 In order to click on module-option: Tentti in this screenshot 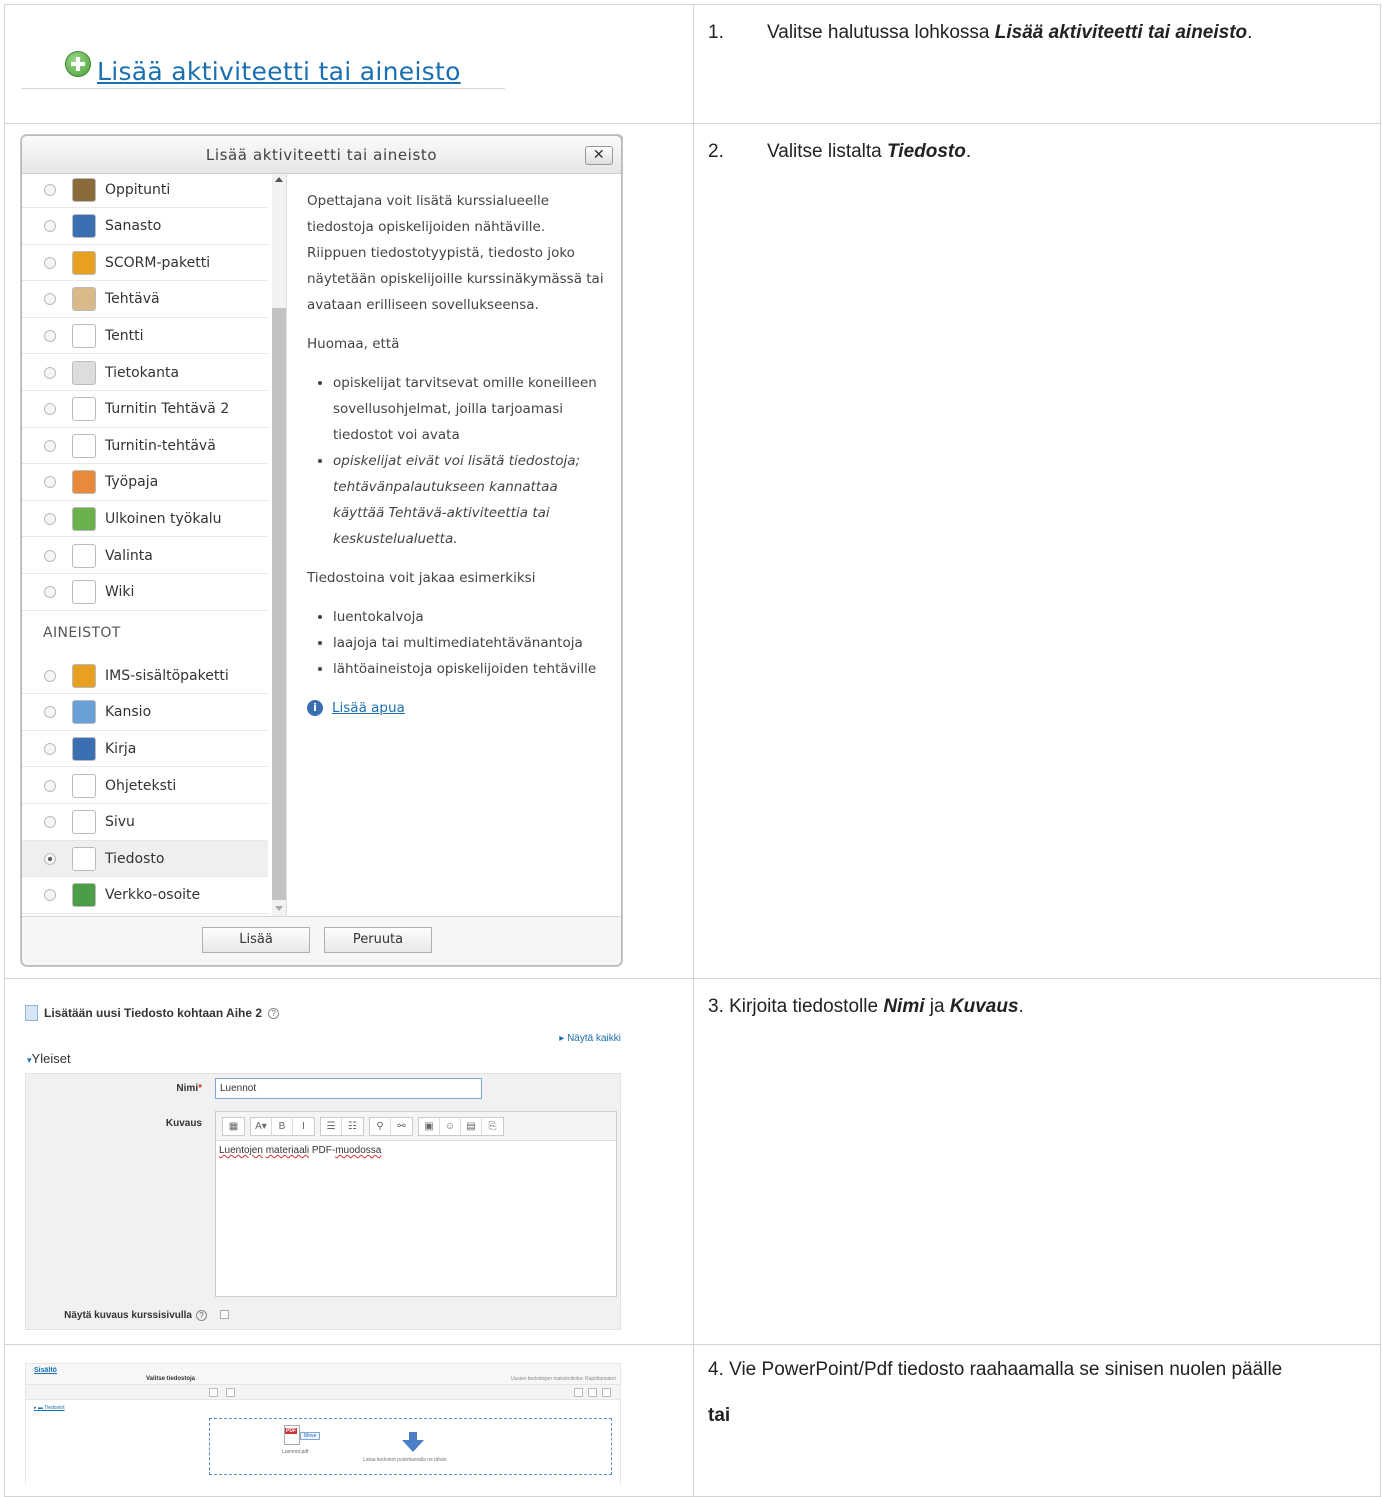, I will do `click(145, 336)`.